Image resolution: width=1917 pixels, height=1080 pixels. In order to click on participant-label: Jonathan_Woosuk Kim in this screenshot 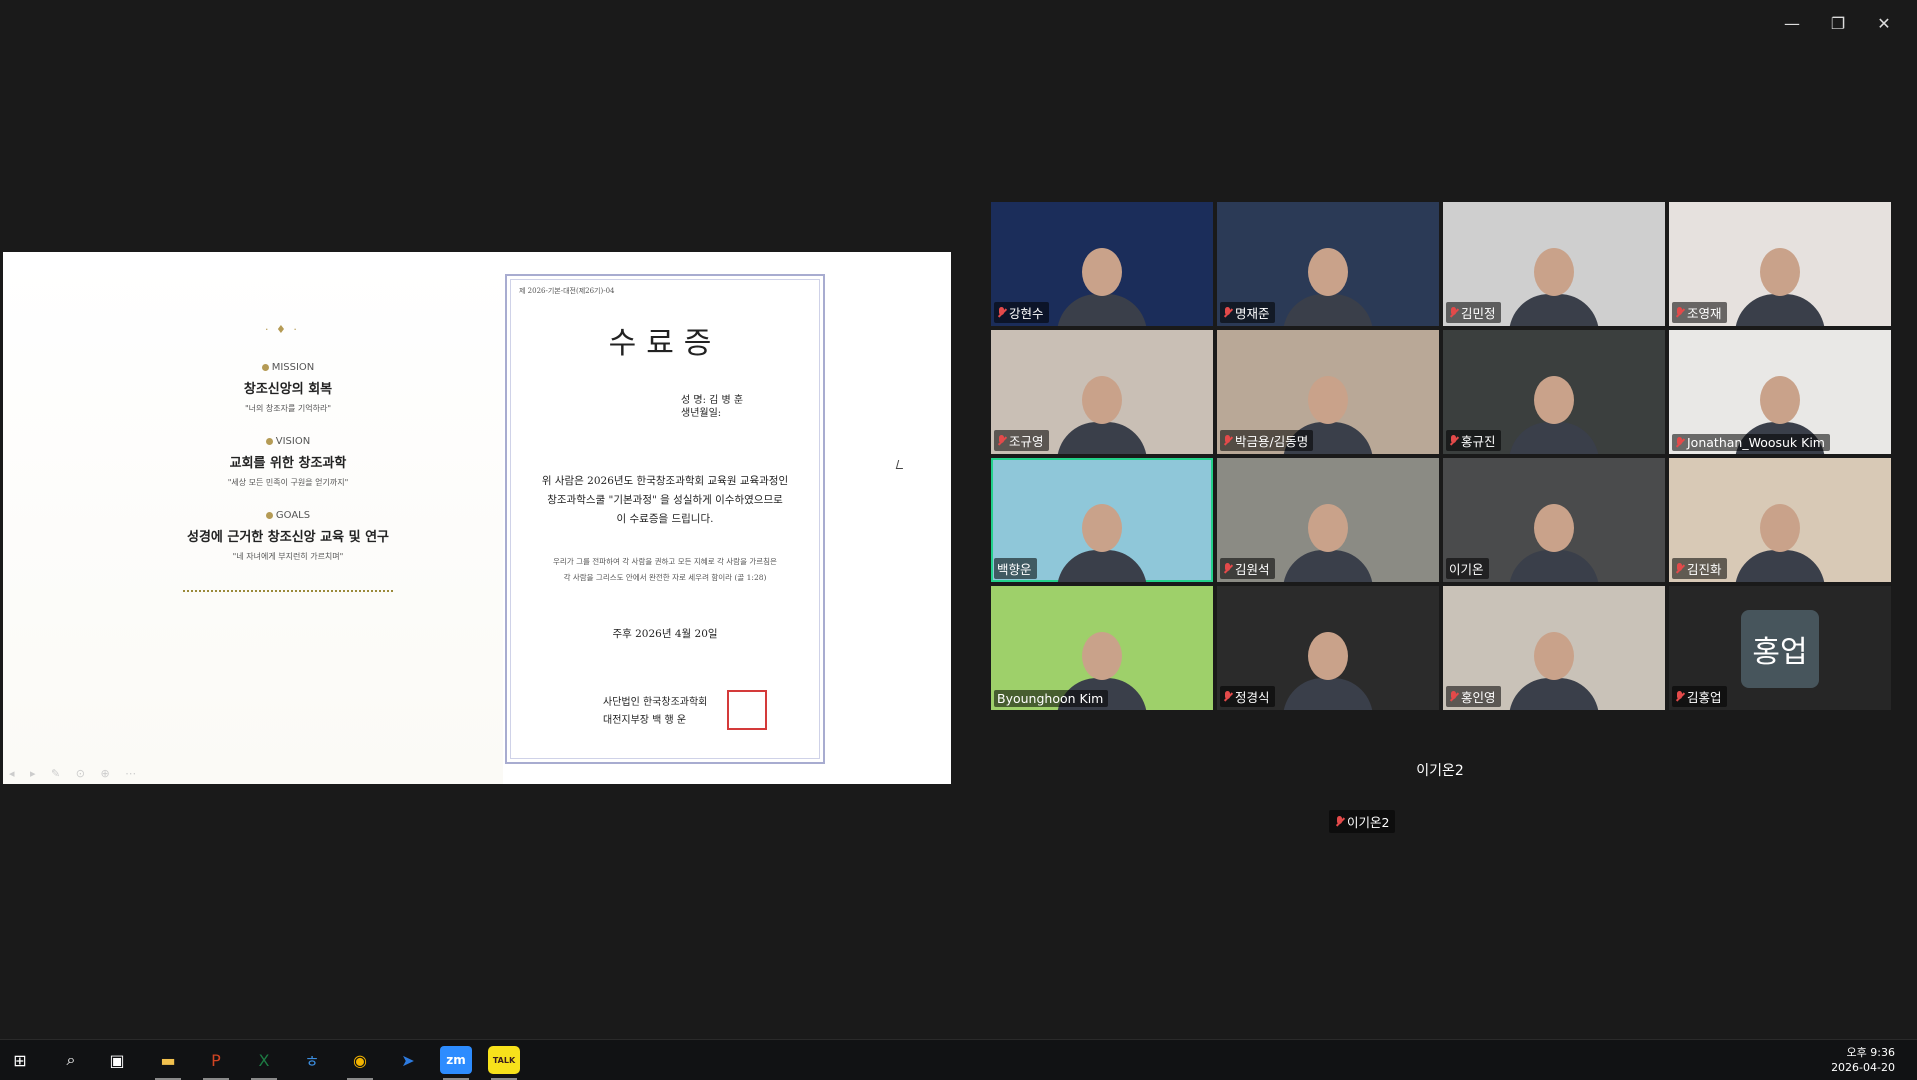, I will do `click(1751, 442)`.